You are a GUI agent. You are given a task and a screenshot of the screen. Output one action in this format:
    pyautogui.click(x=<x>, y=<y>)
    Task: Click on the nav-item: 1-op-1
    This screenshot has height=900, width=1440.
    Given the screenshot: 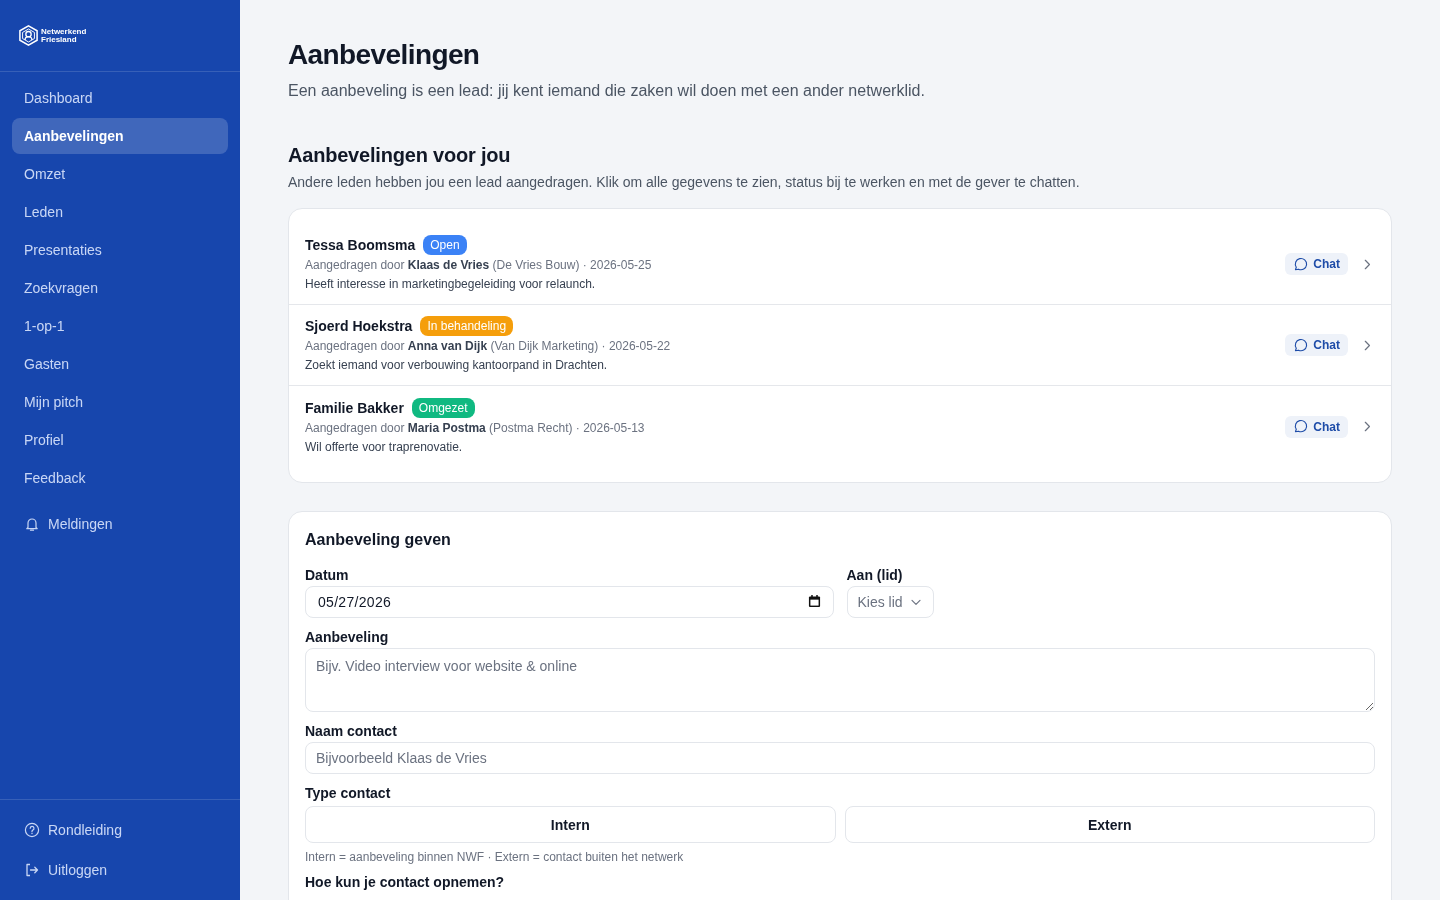 What is the action you would take?
    pyautogui.click(x=120, y=326)
    